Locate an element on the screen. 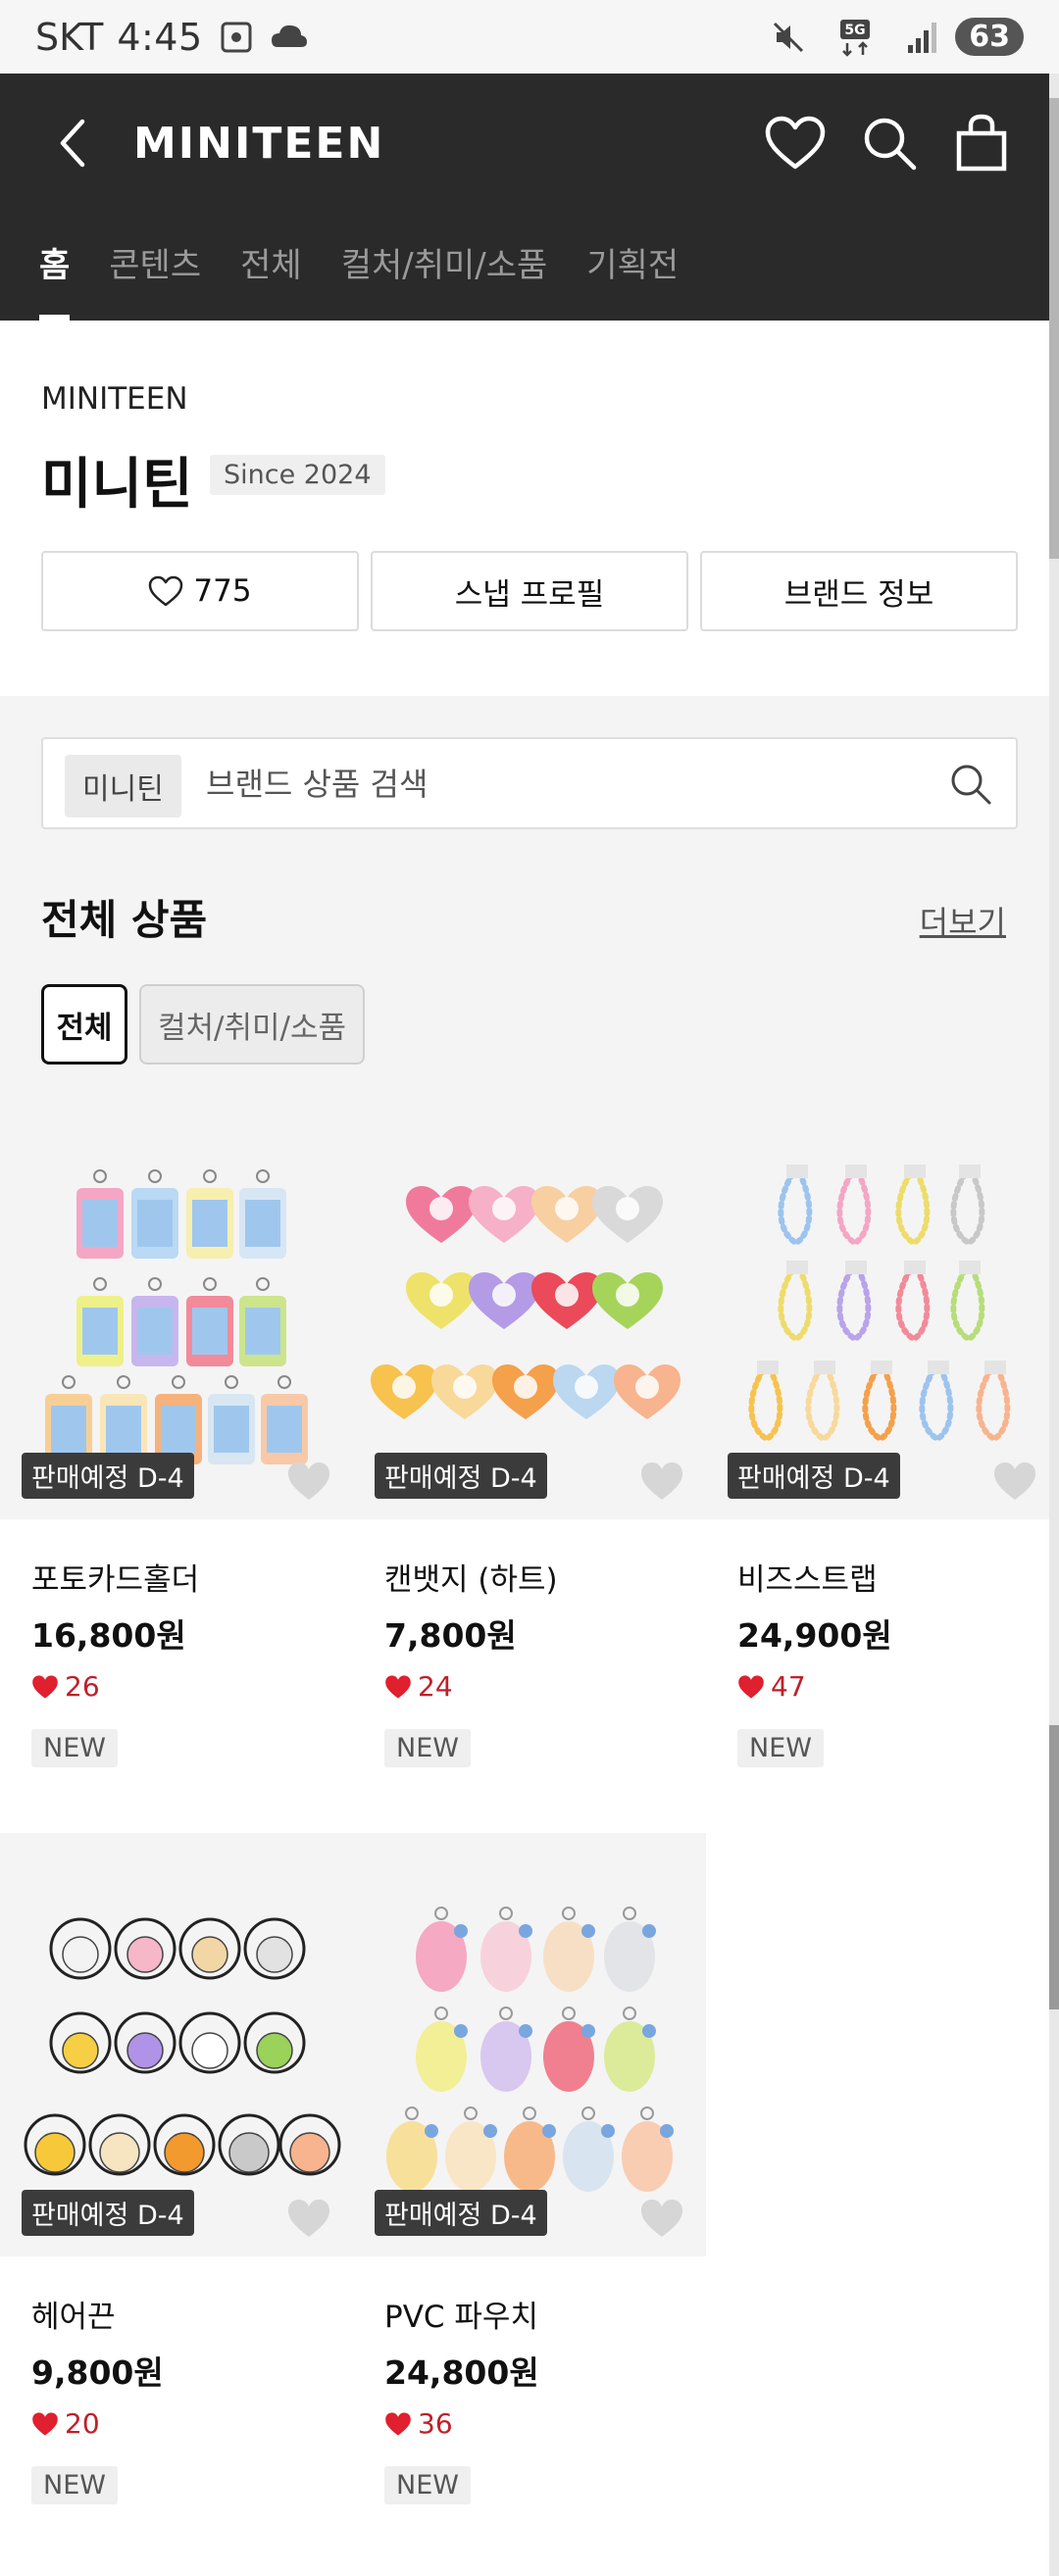 This screenshot has width=1059, height=2576. chevron-left-icon is located at coordinates (72, 143).